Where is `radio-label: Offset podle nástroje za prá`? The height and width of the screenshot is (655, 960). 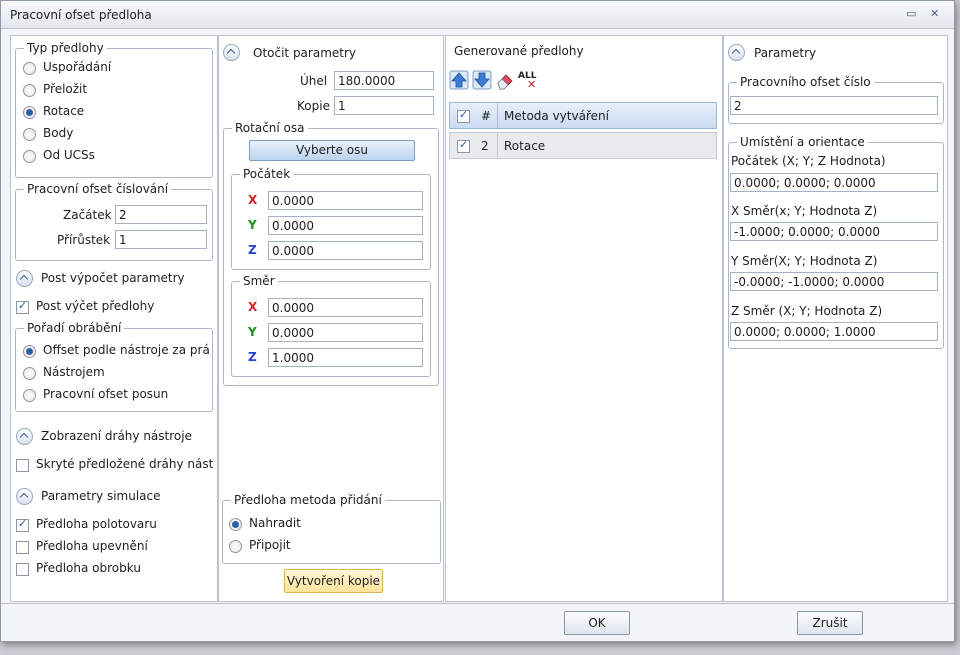 radio-label: Offset podle nástroje za prá is located at coordinates (126, 350).